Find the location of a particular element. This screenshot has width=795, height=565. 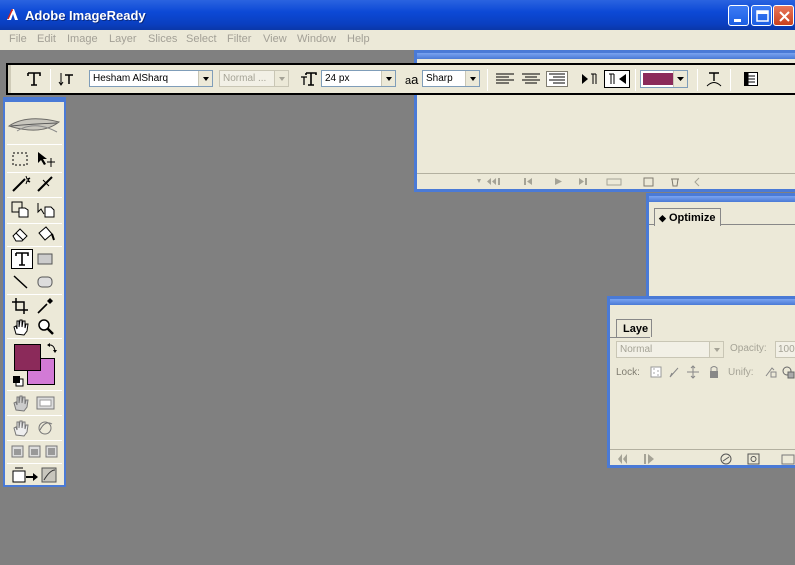

text-direction-ltr-icon is located at coordinates (590, 79).